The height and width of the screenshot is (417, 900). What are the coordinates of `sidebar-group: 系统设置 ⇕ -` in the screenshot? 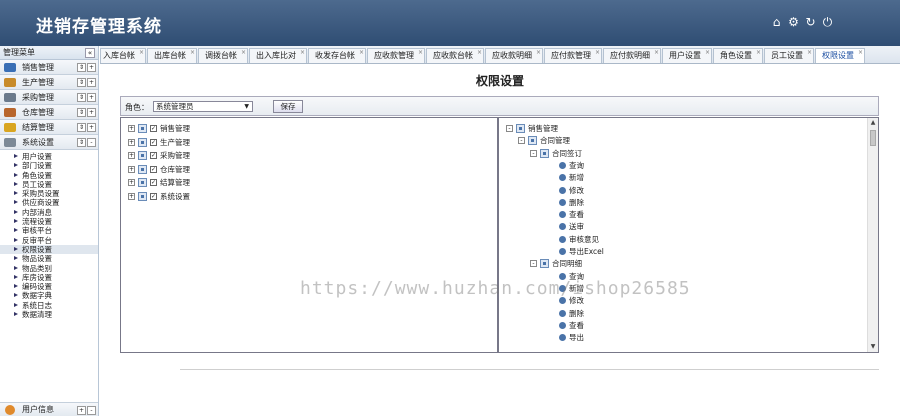 It's located at (49, 142).